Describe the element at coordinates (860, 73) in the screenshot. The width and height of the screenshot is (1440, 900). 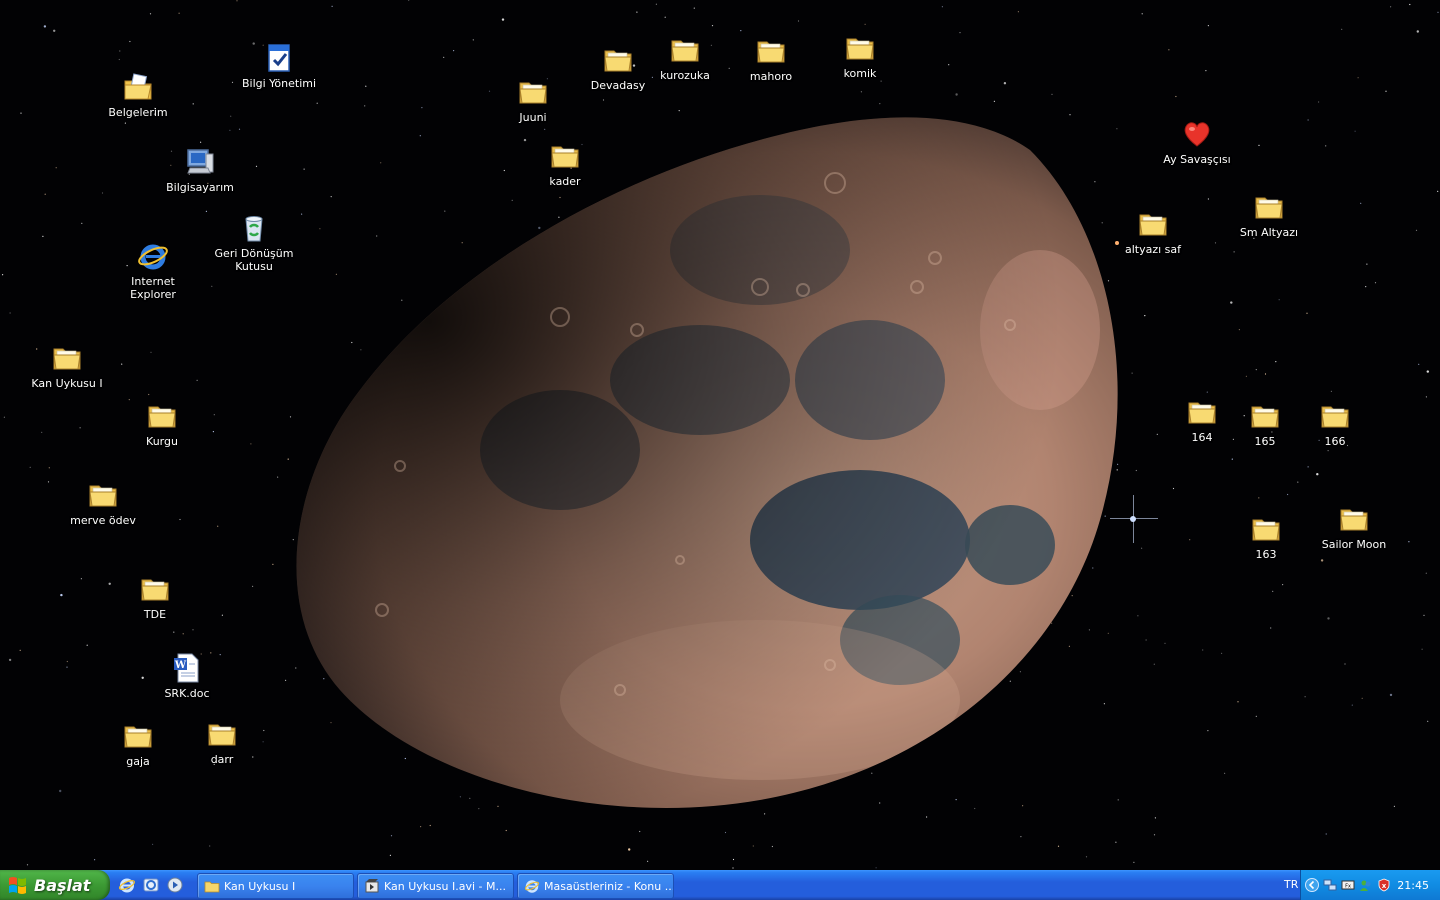
I see `icon-label: komik` at that location.